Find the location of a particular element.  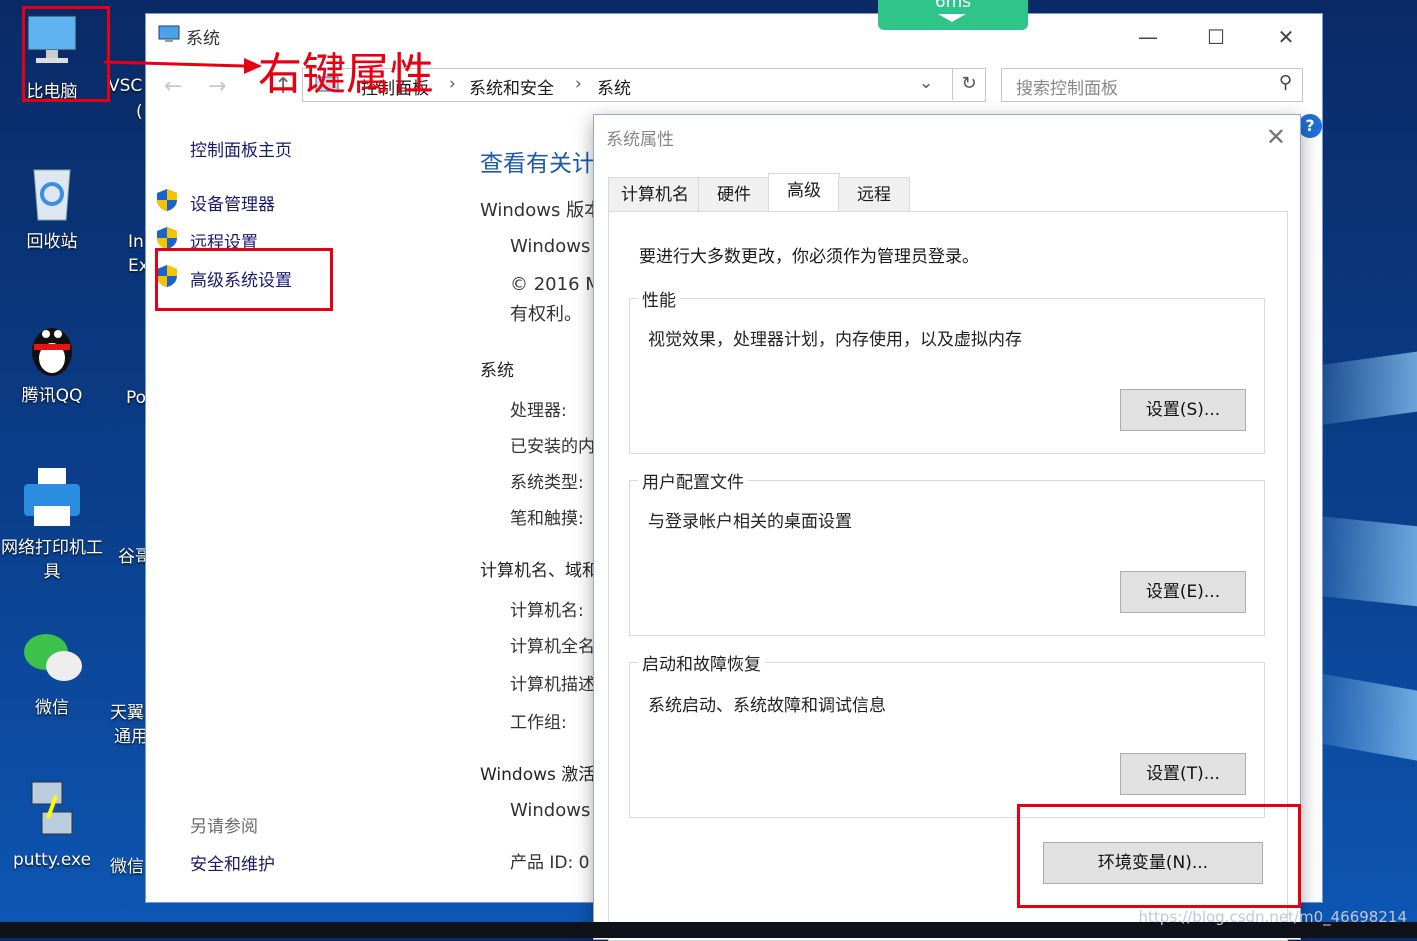

windows-name: Windows is located at coordinates (550, 246).